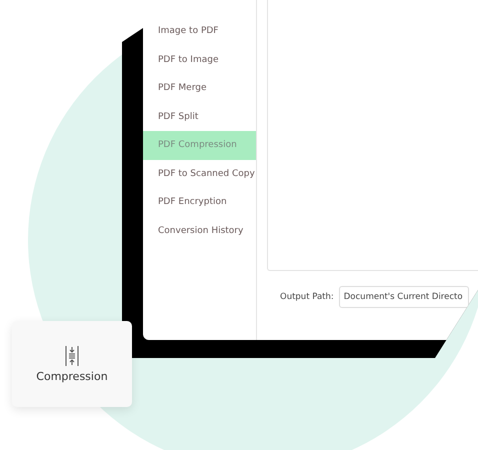  Describe the element at coordinates (199, 31) in the screenshot. I see `sidebar-item: Image to PDF` at that location.